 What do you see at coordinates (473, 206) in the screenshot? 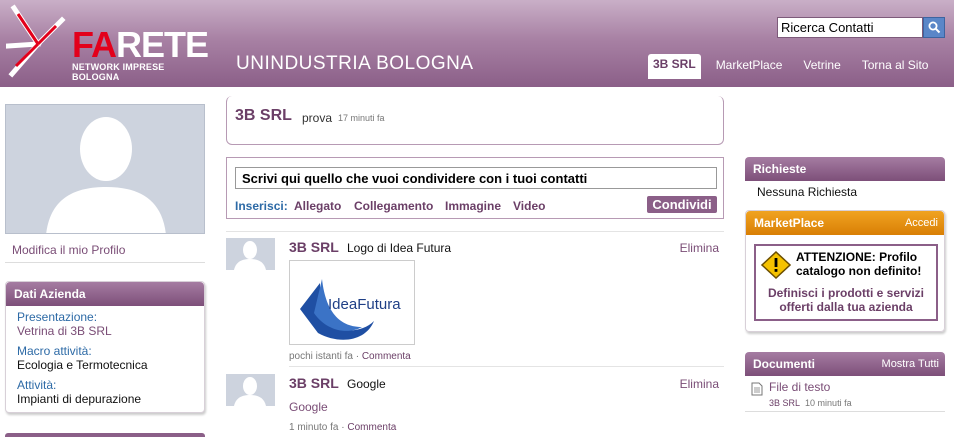
I see `insert-image-link: Immagine` at bounding box center [473, 206].